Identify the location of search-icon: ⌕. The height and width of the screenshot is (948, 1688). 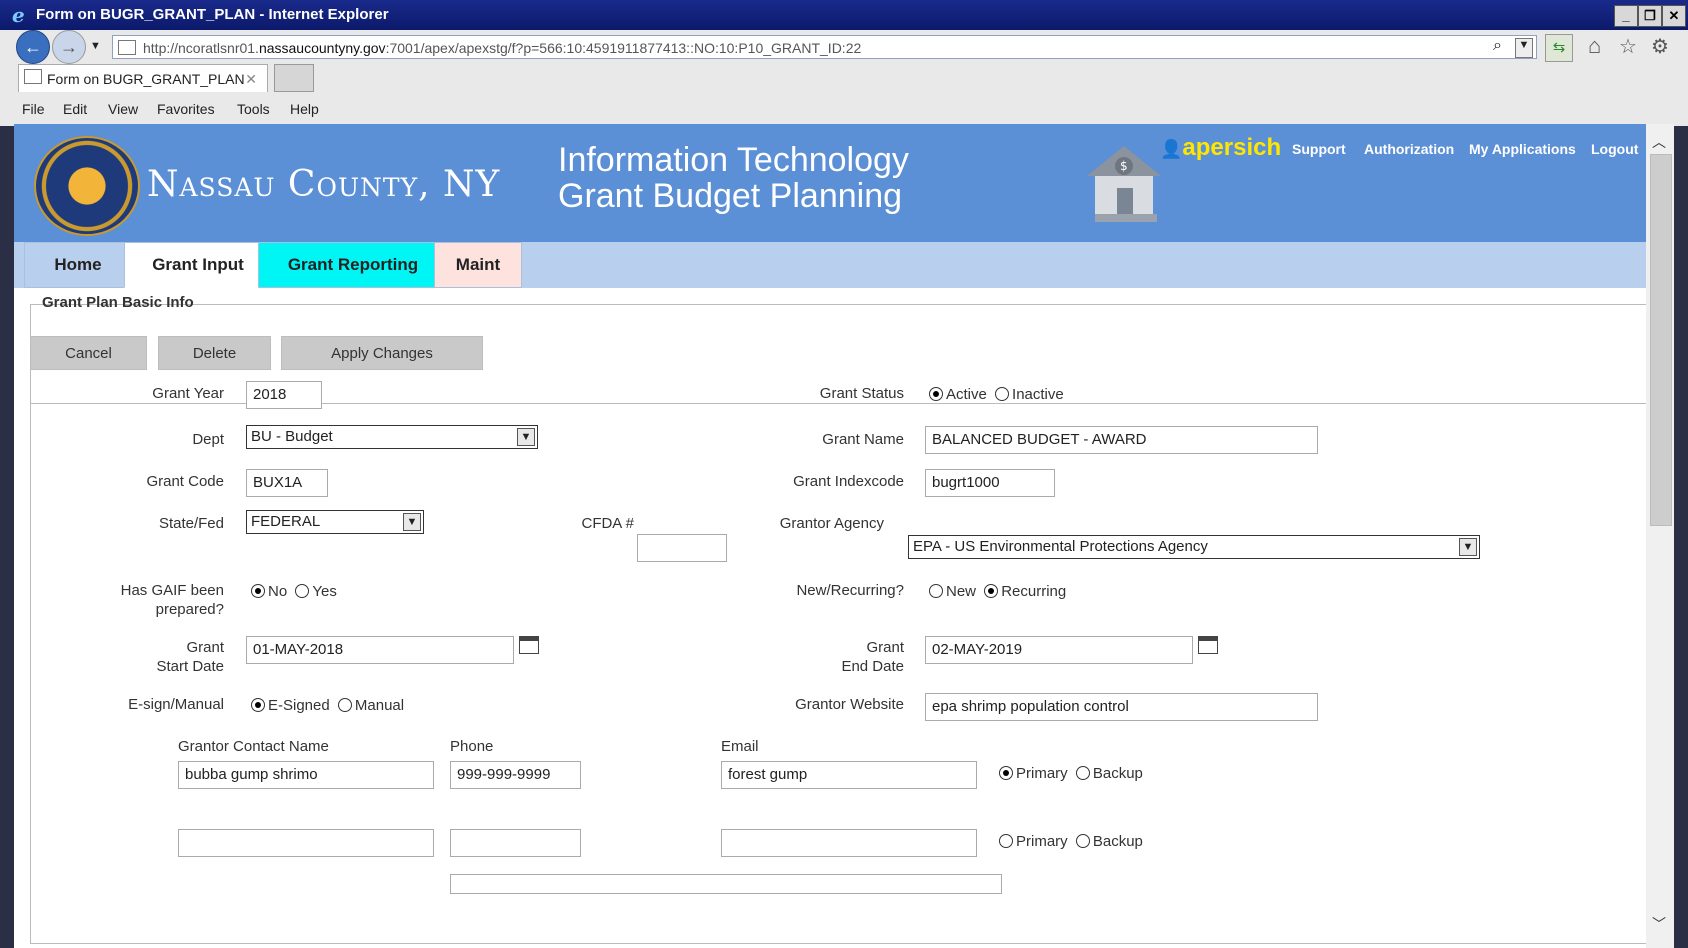
(1497, 46).